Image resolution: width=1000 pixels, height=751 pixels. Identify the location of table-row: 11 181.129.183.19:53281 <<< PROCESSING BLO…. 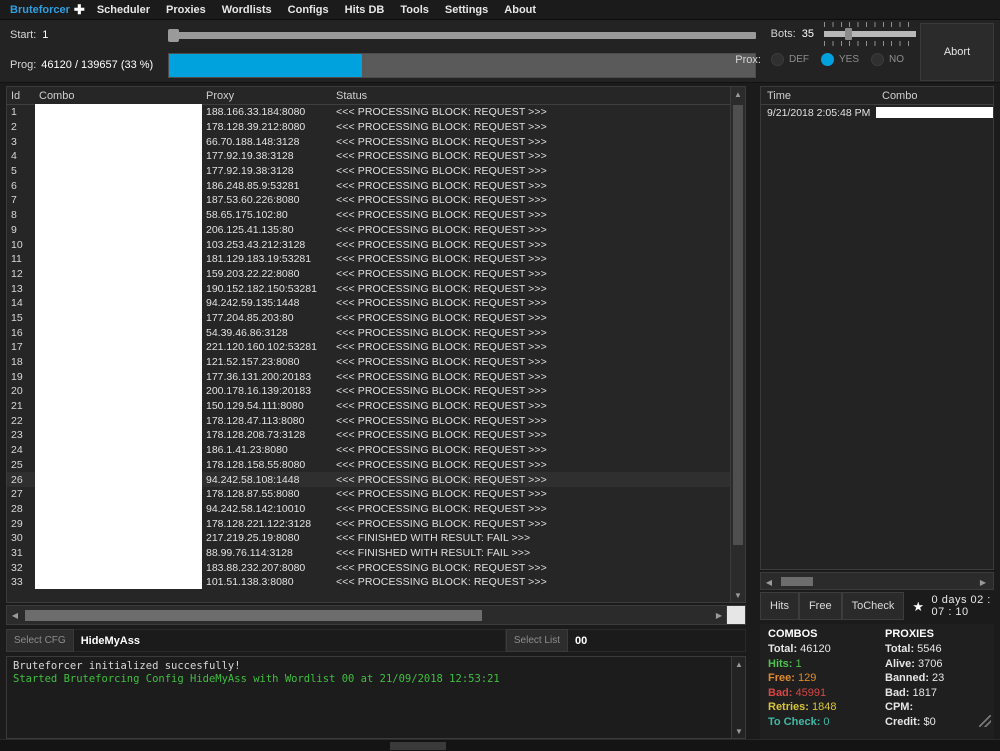
(376, 259).